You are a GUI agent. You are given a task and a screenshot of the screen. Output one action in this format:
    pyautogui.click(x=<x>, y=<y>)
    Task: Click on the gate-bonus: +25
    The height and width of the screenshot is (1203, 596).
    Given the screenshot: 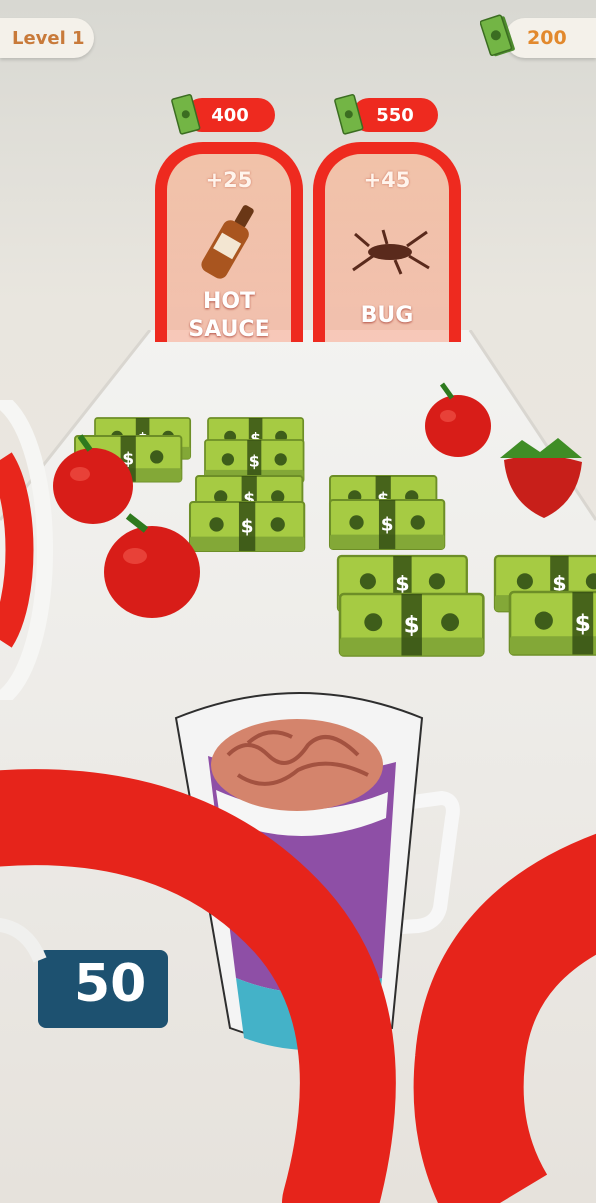 What is the action you would take?
    pyautogui.click(x=229, y=180)
    